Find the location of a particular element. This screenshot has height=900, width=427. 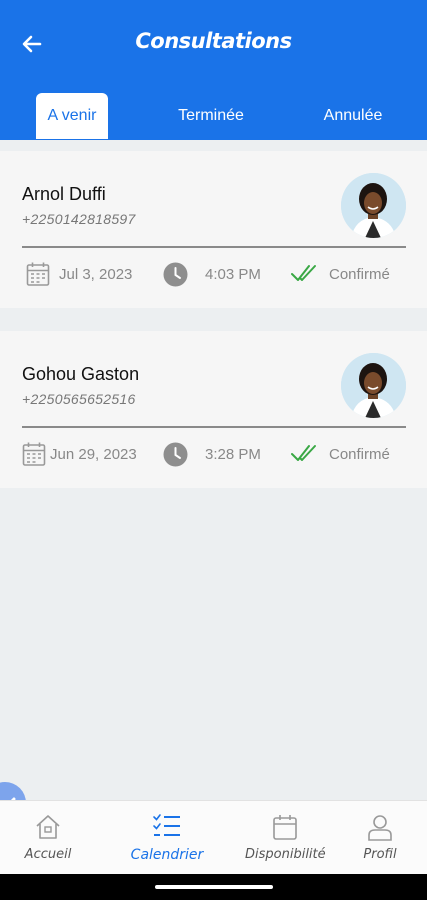

nav-label: Disponibilité is located at coordinates (285, 854).